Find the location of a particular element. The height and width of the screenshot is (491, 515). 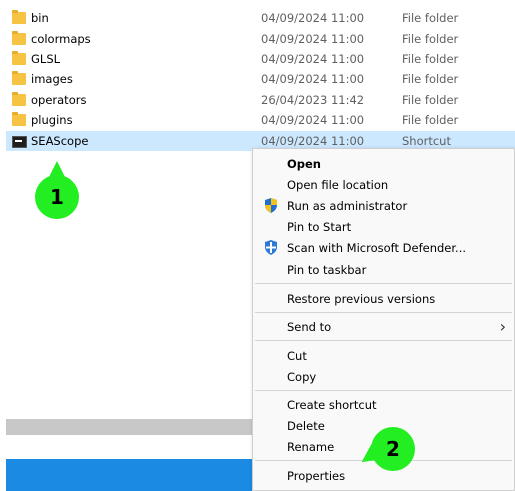

menu-item-open: Open is located at coordinates (383, 163).